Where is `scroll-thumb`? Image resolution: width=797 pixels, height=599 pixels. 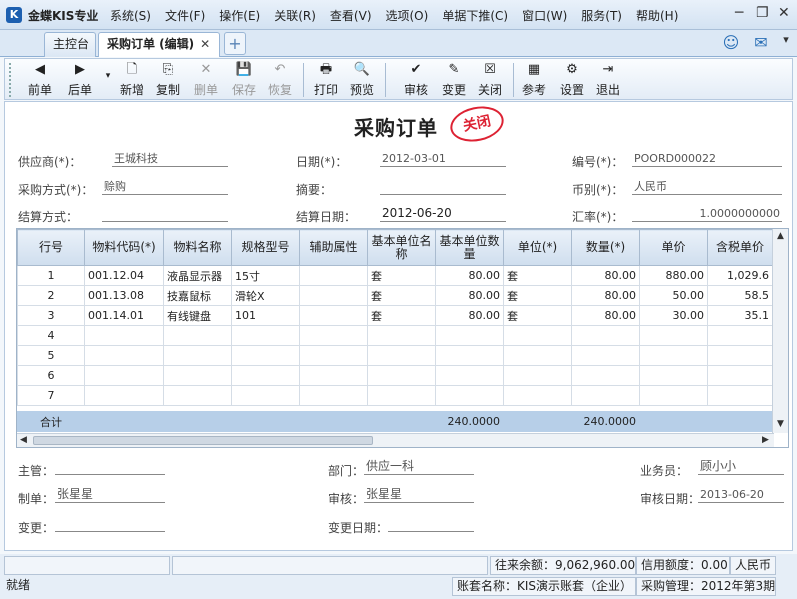 scroll-thumb is located at coordinates (203, 440).